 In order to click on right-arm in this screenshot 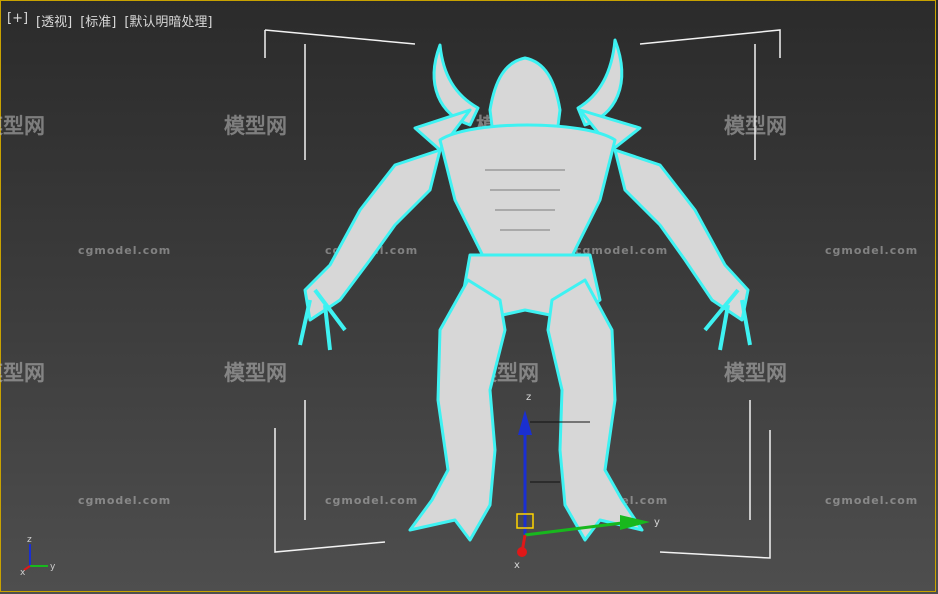, I will do `click(681, 235)`.